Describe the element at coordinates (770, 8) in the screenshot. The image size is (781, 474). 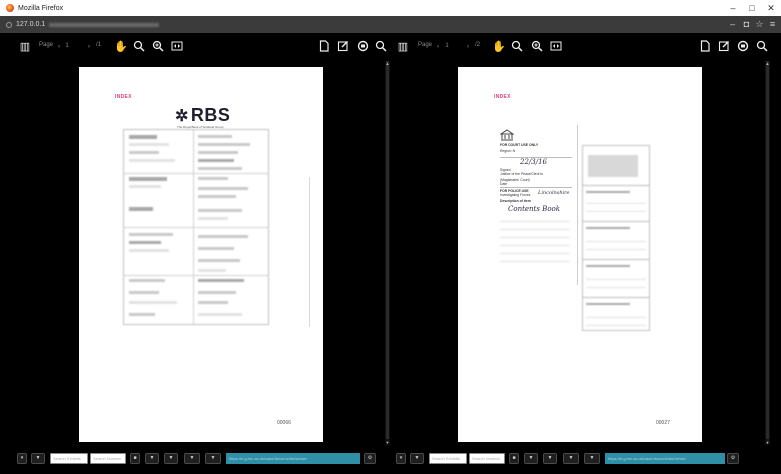
I see `close-button: ✕` at that location.